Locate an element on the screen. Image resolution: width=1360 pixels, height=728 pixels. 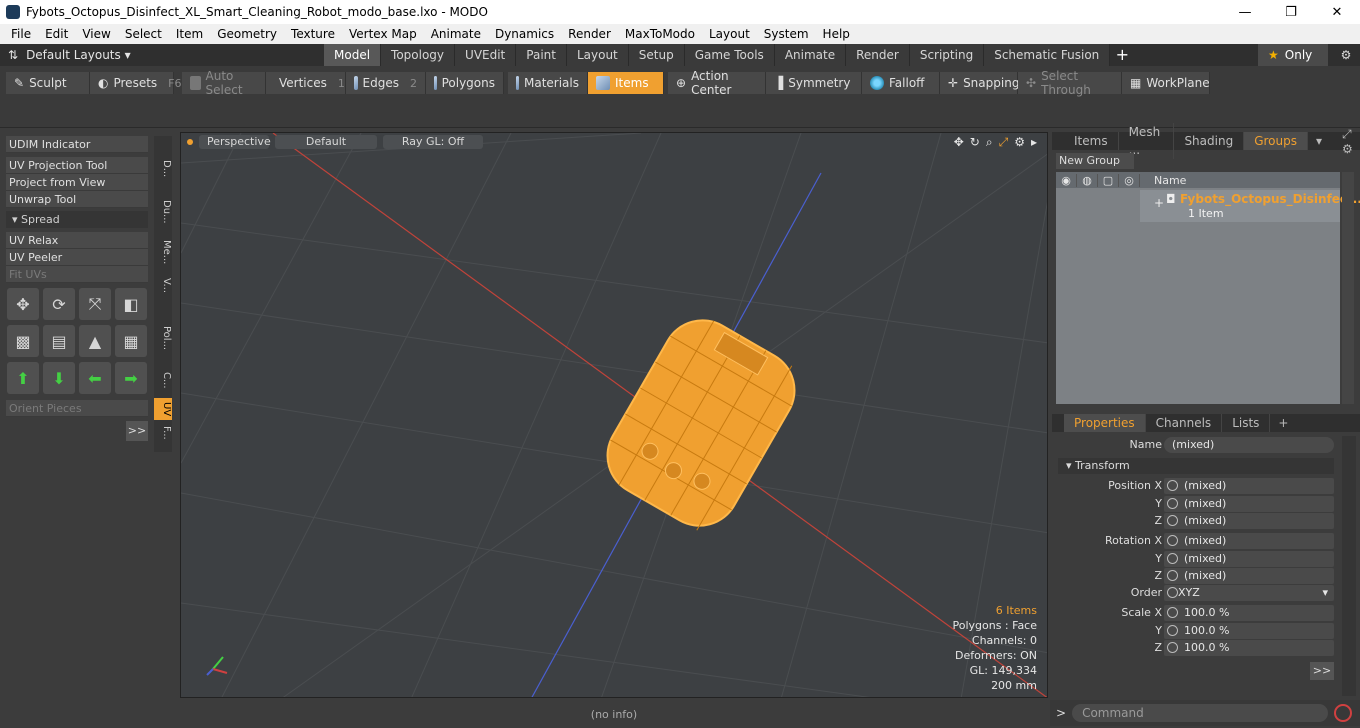
pan-icon: ✥ is located at coordinates (959, 142).